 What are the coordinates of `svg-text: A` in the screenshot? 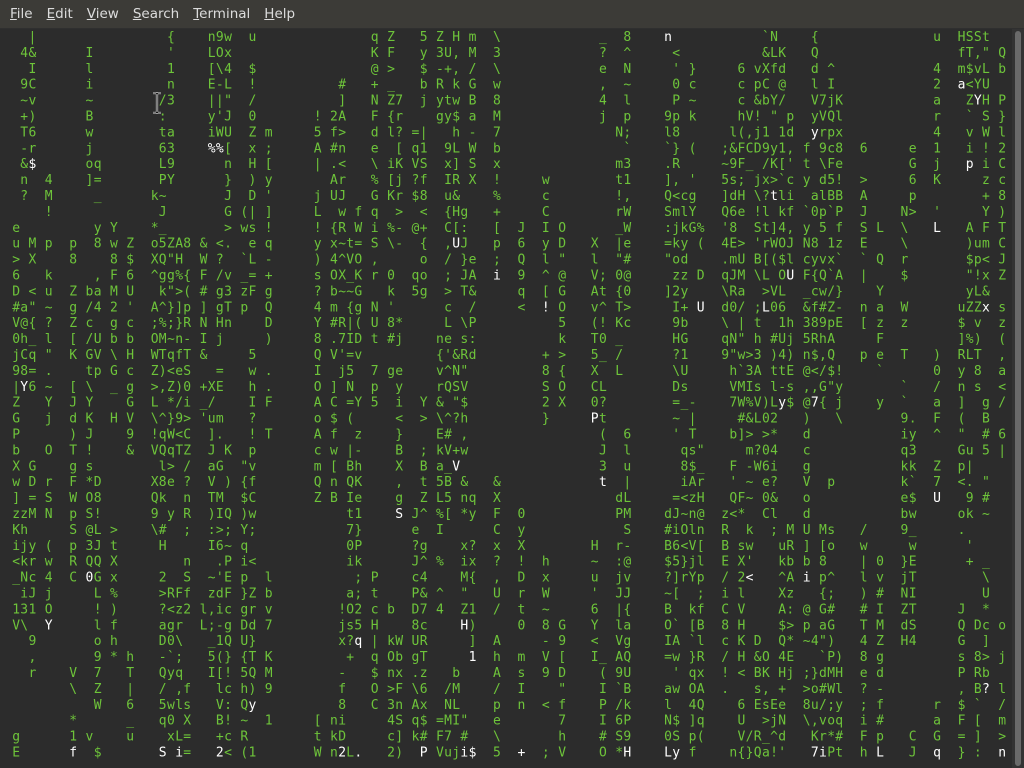 It's located at (497, 641).